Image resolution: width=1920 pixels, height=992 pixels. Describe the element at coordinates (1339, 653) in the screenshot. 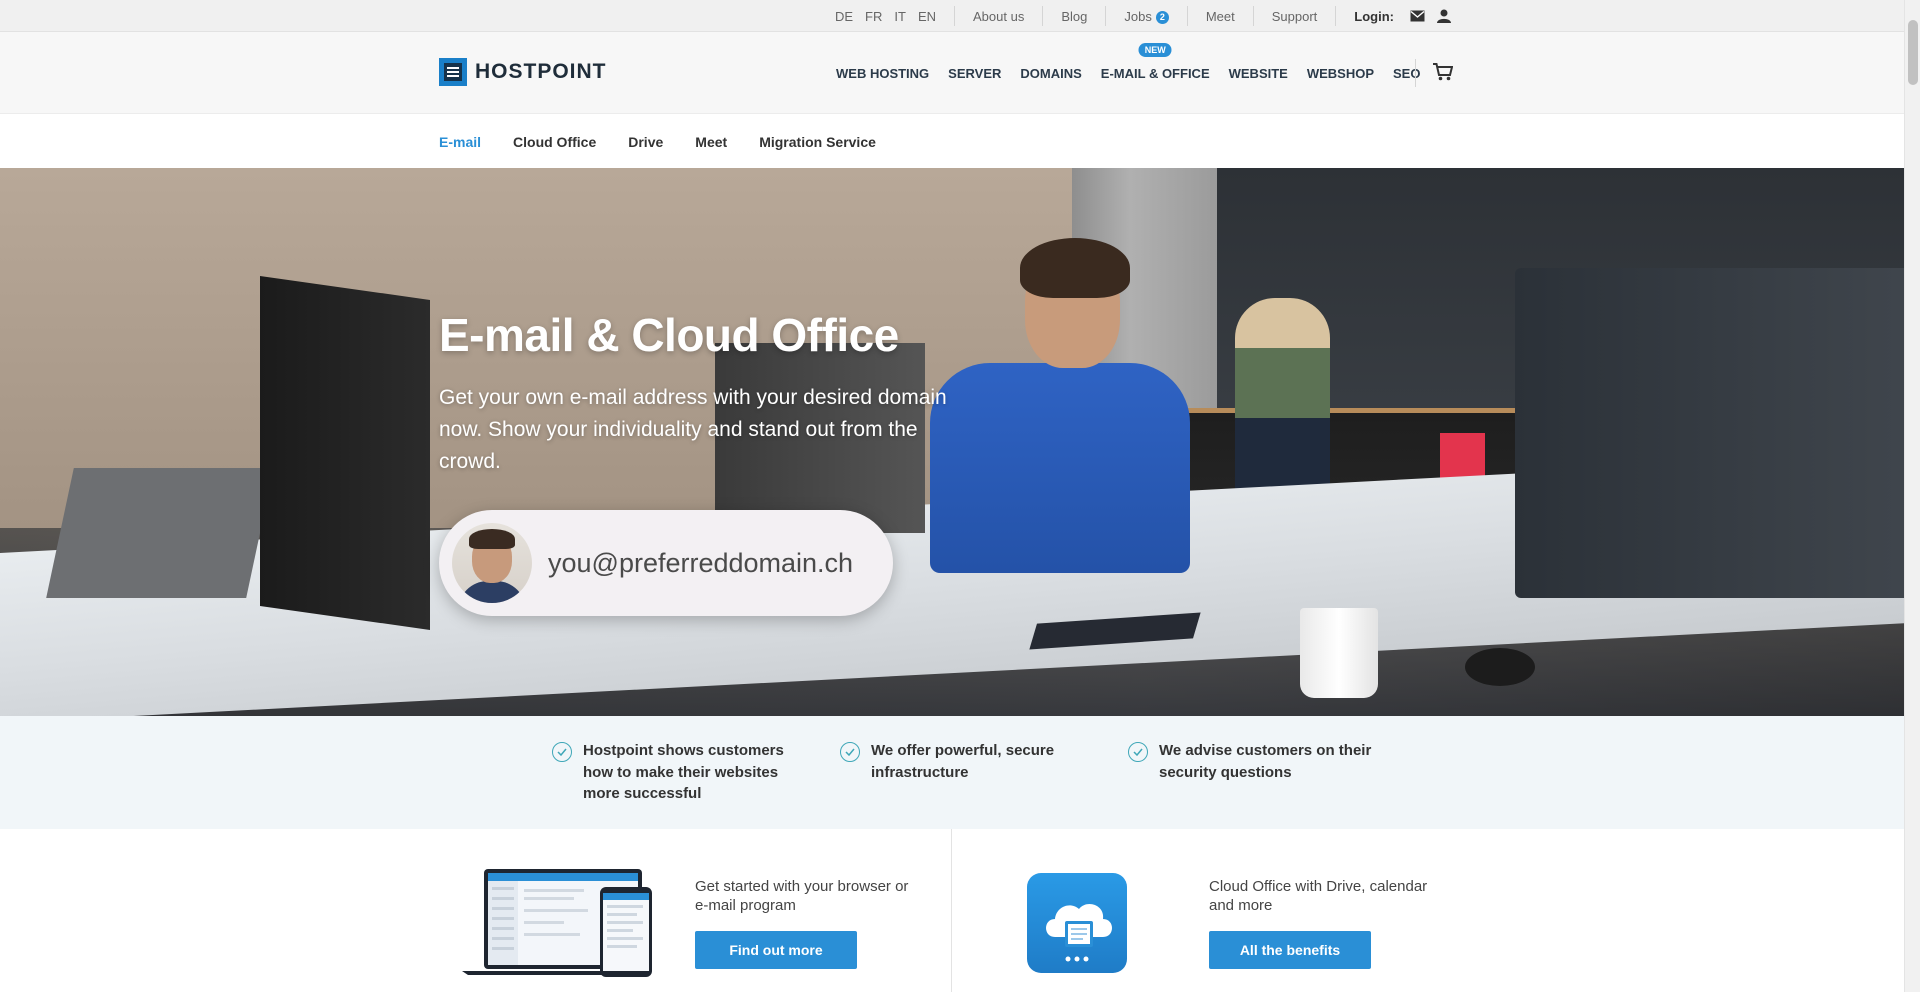

I see `hero-mug` at that location.